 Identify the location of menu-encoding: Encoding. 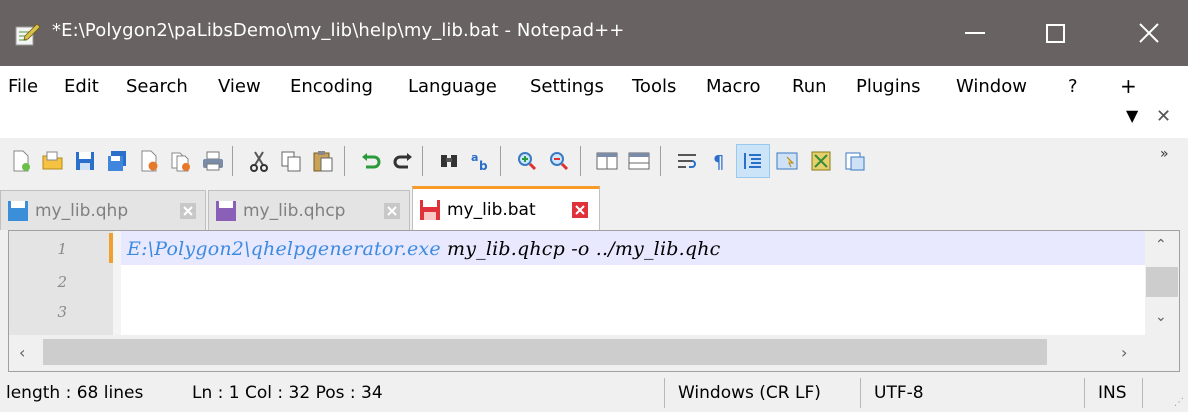
(331, 86).